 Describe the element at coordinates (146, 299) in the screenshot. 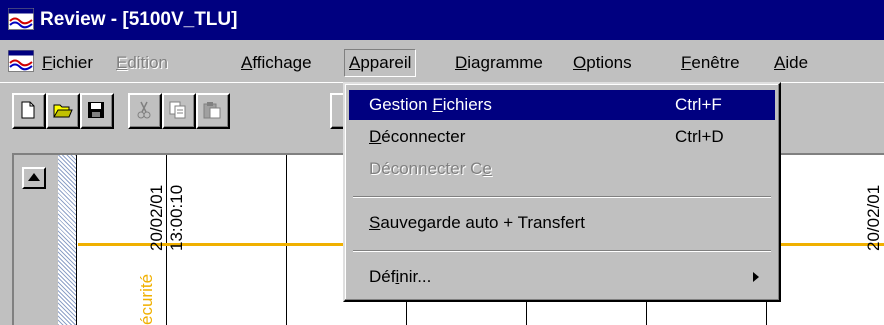

I see `series-label-securite: écurité` at that location.